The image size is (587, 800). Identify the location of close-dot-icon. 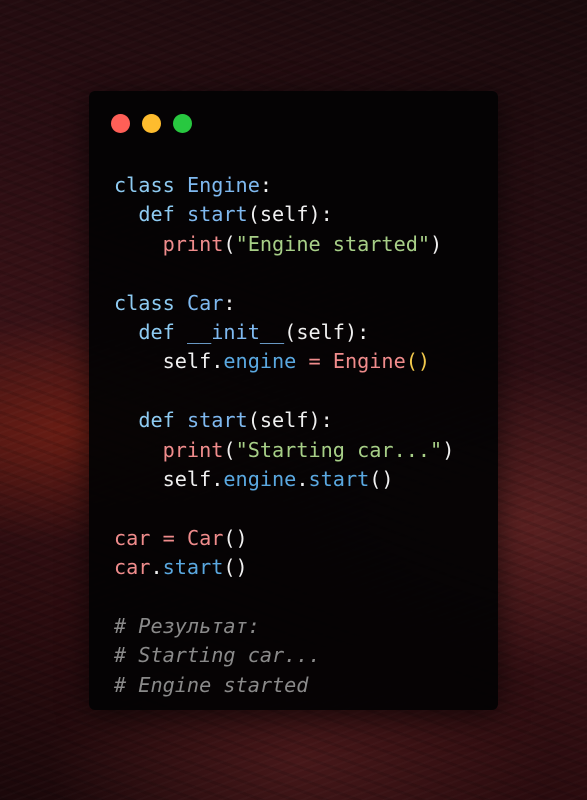
(120, 123).